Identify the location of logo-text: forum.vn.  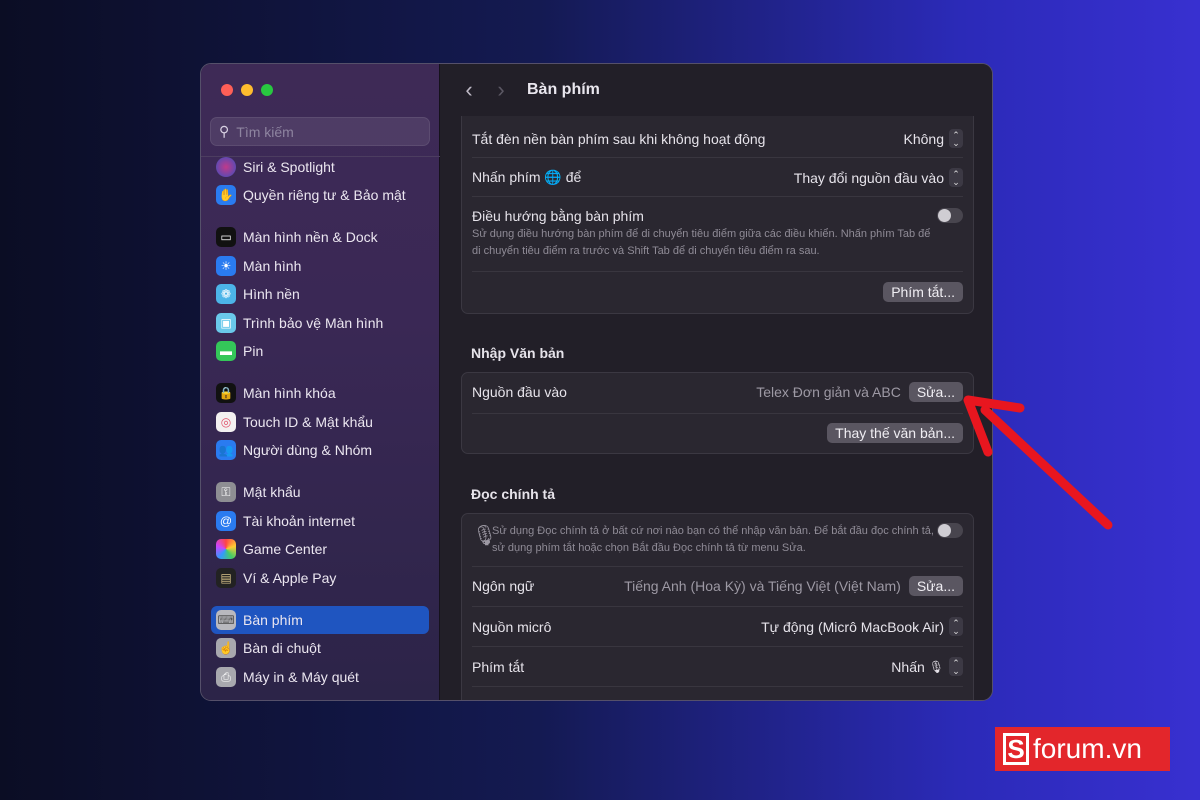
(1087, 748).